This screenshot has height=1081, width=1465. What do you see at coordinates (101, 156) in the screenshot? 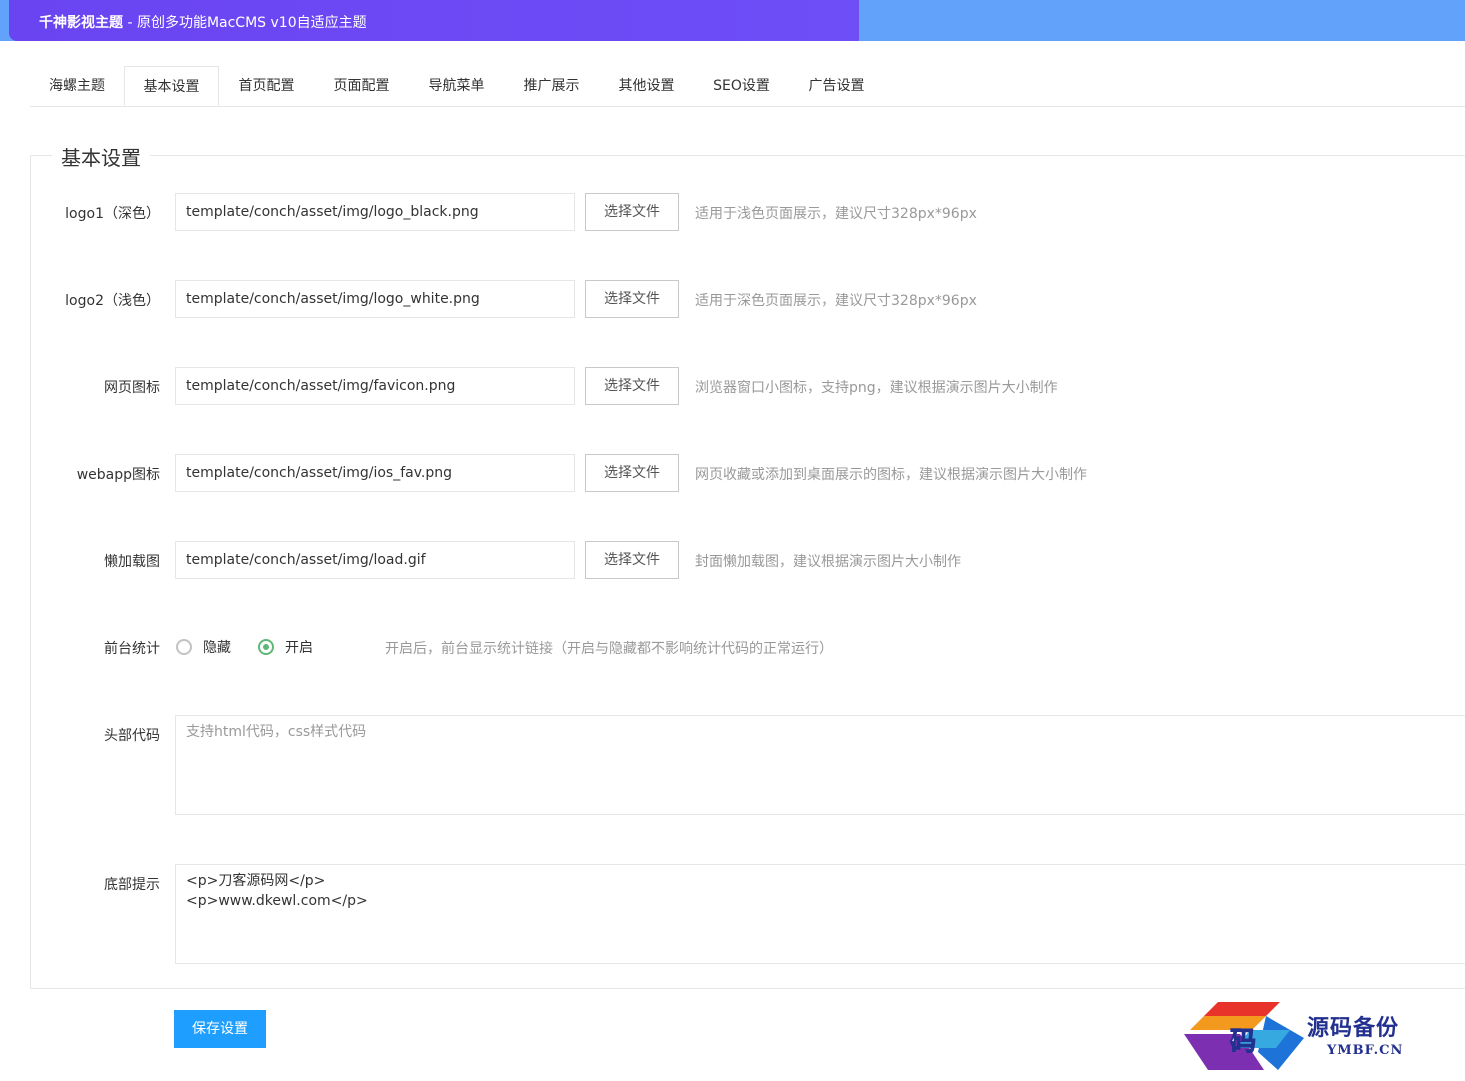
I see `section-legend: 基本设置` at bounding box center [101, 156].